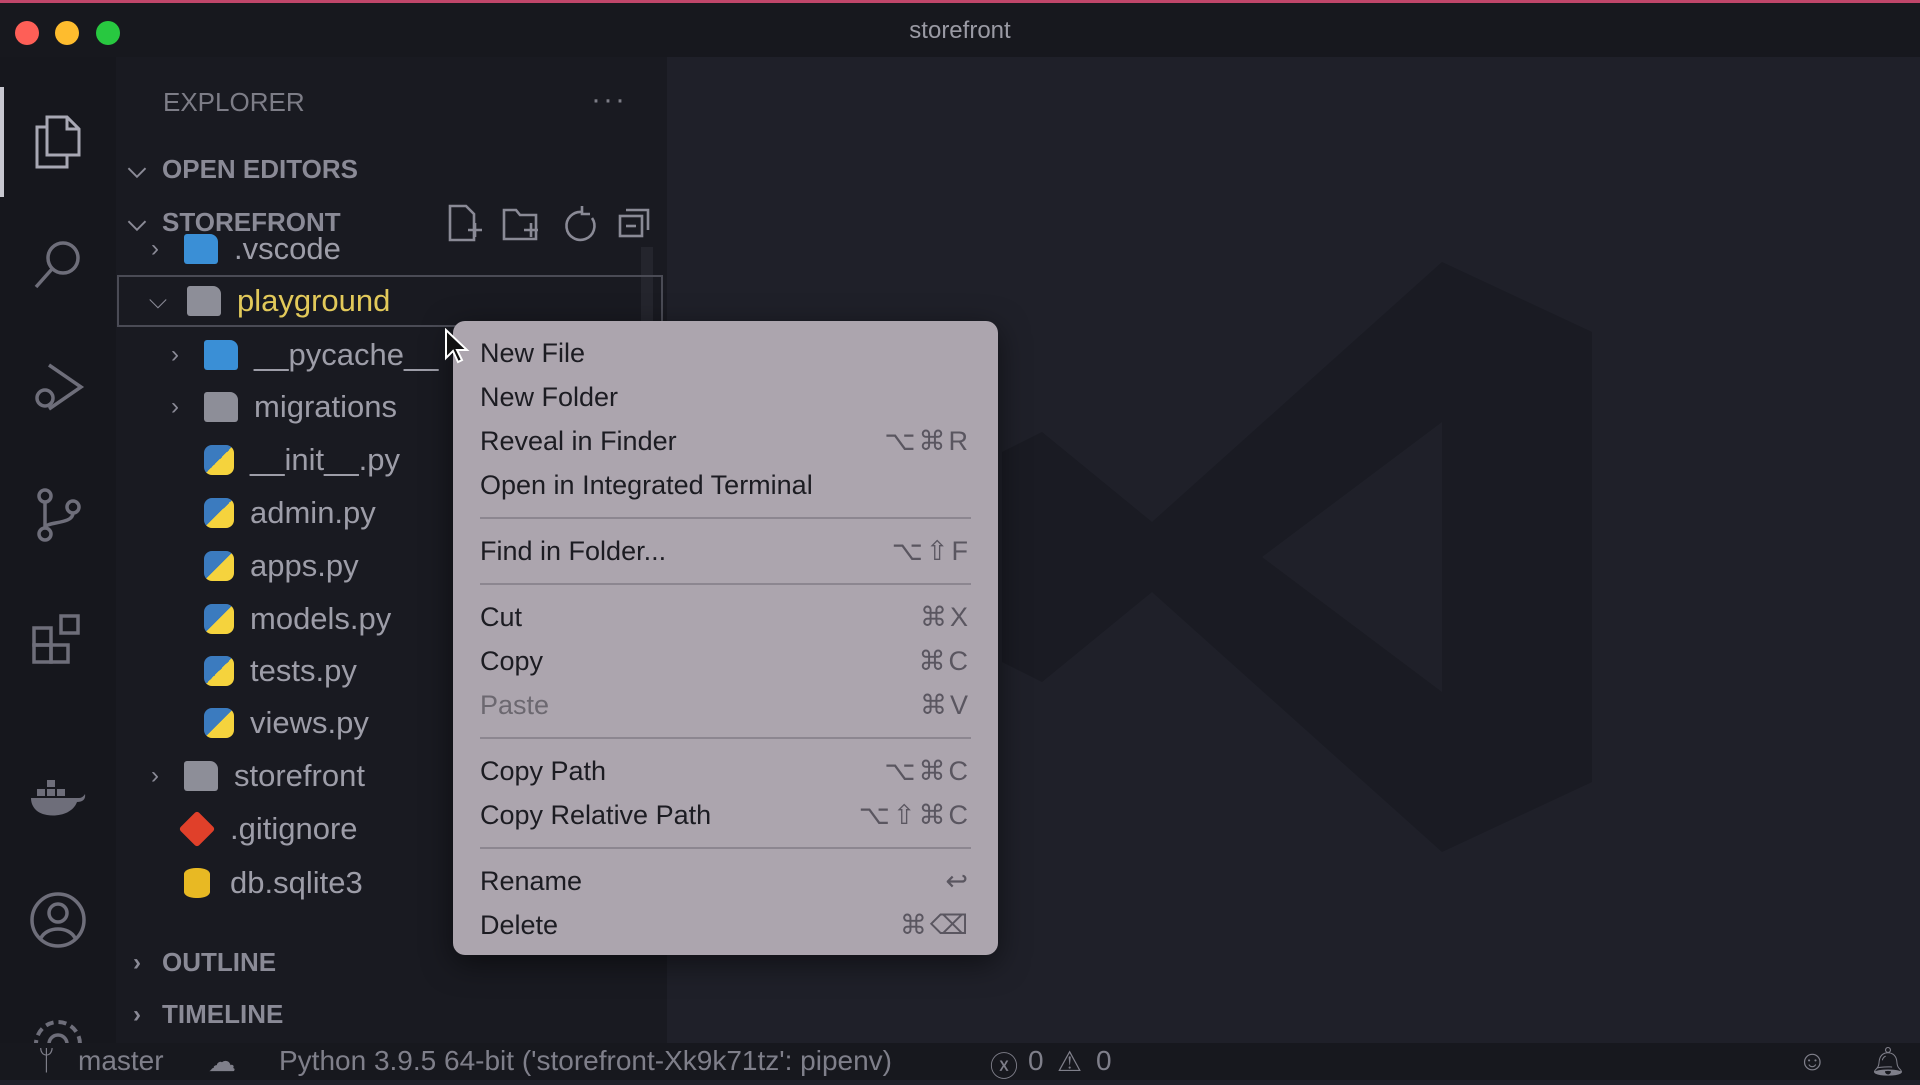 The height and width of the screenshot is (1085, 1920). Describe the element at coordinates (234, 102) in the screenshot. I see `explorer-title: EXPLORER` at that location.